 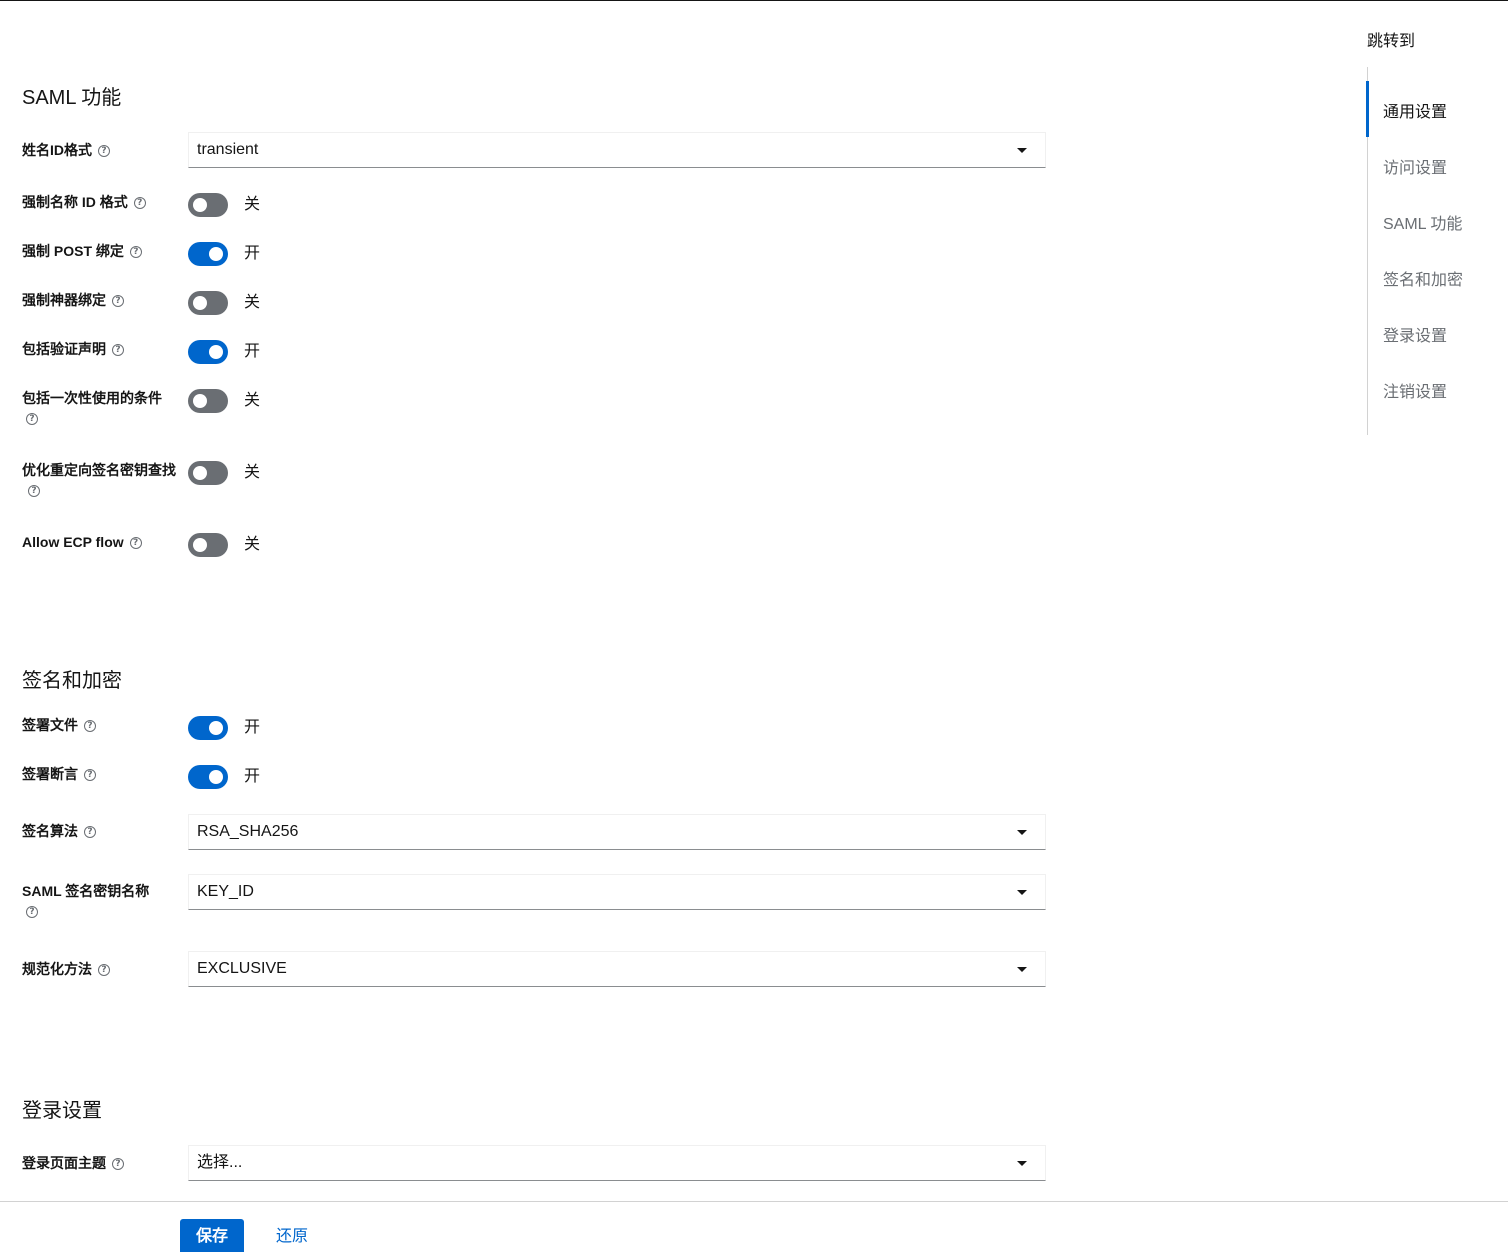 I want to click on key-name-value: KEY_ID, so click(x=225, y=891).